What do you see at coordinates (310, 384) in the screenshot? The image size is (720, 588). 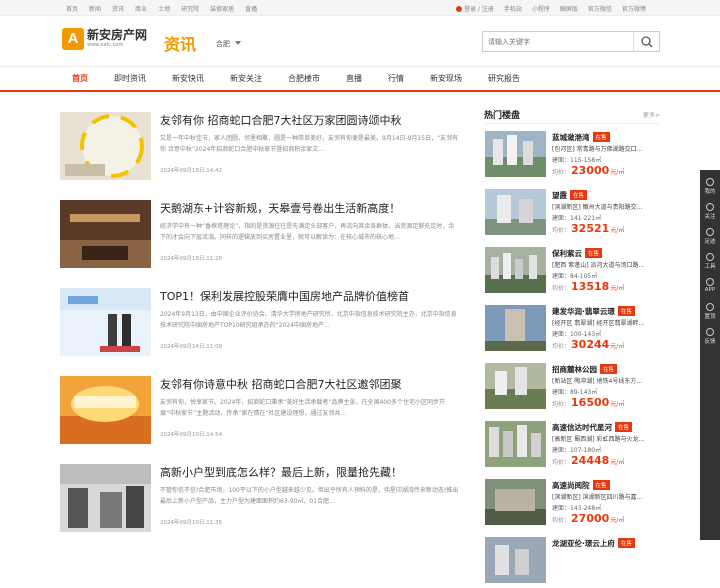 I see `article-title: 友邻有你诗意中秋 招商蛇口合肥7大社区邀邻团聚` at bounding box center [310, 384].